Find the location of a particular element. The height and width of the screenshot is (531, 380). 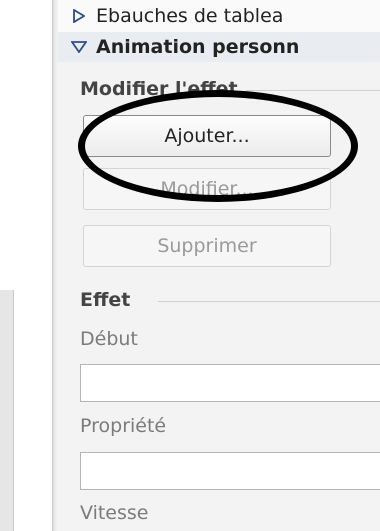

section-header-slide-layouts: Ebauches de tablea is located at coordinates (219, 16).